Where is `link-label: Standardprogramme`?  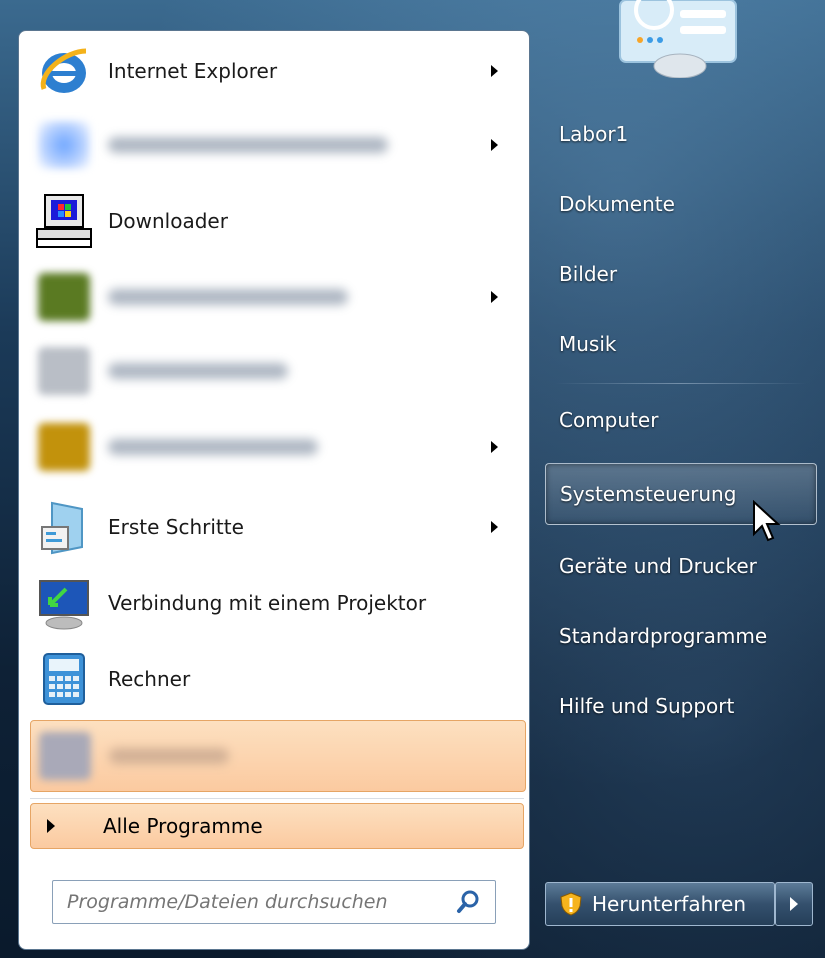 link-label: Standardprogramme is located at coordinates (663, 636).